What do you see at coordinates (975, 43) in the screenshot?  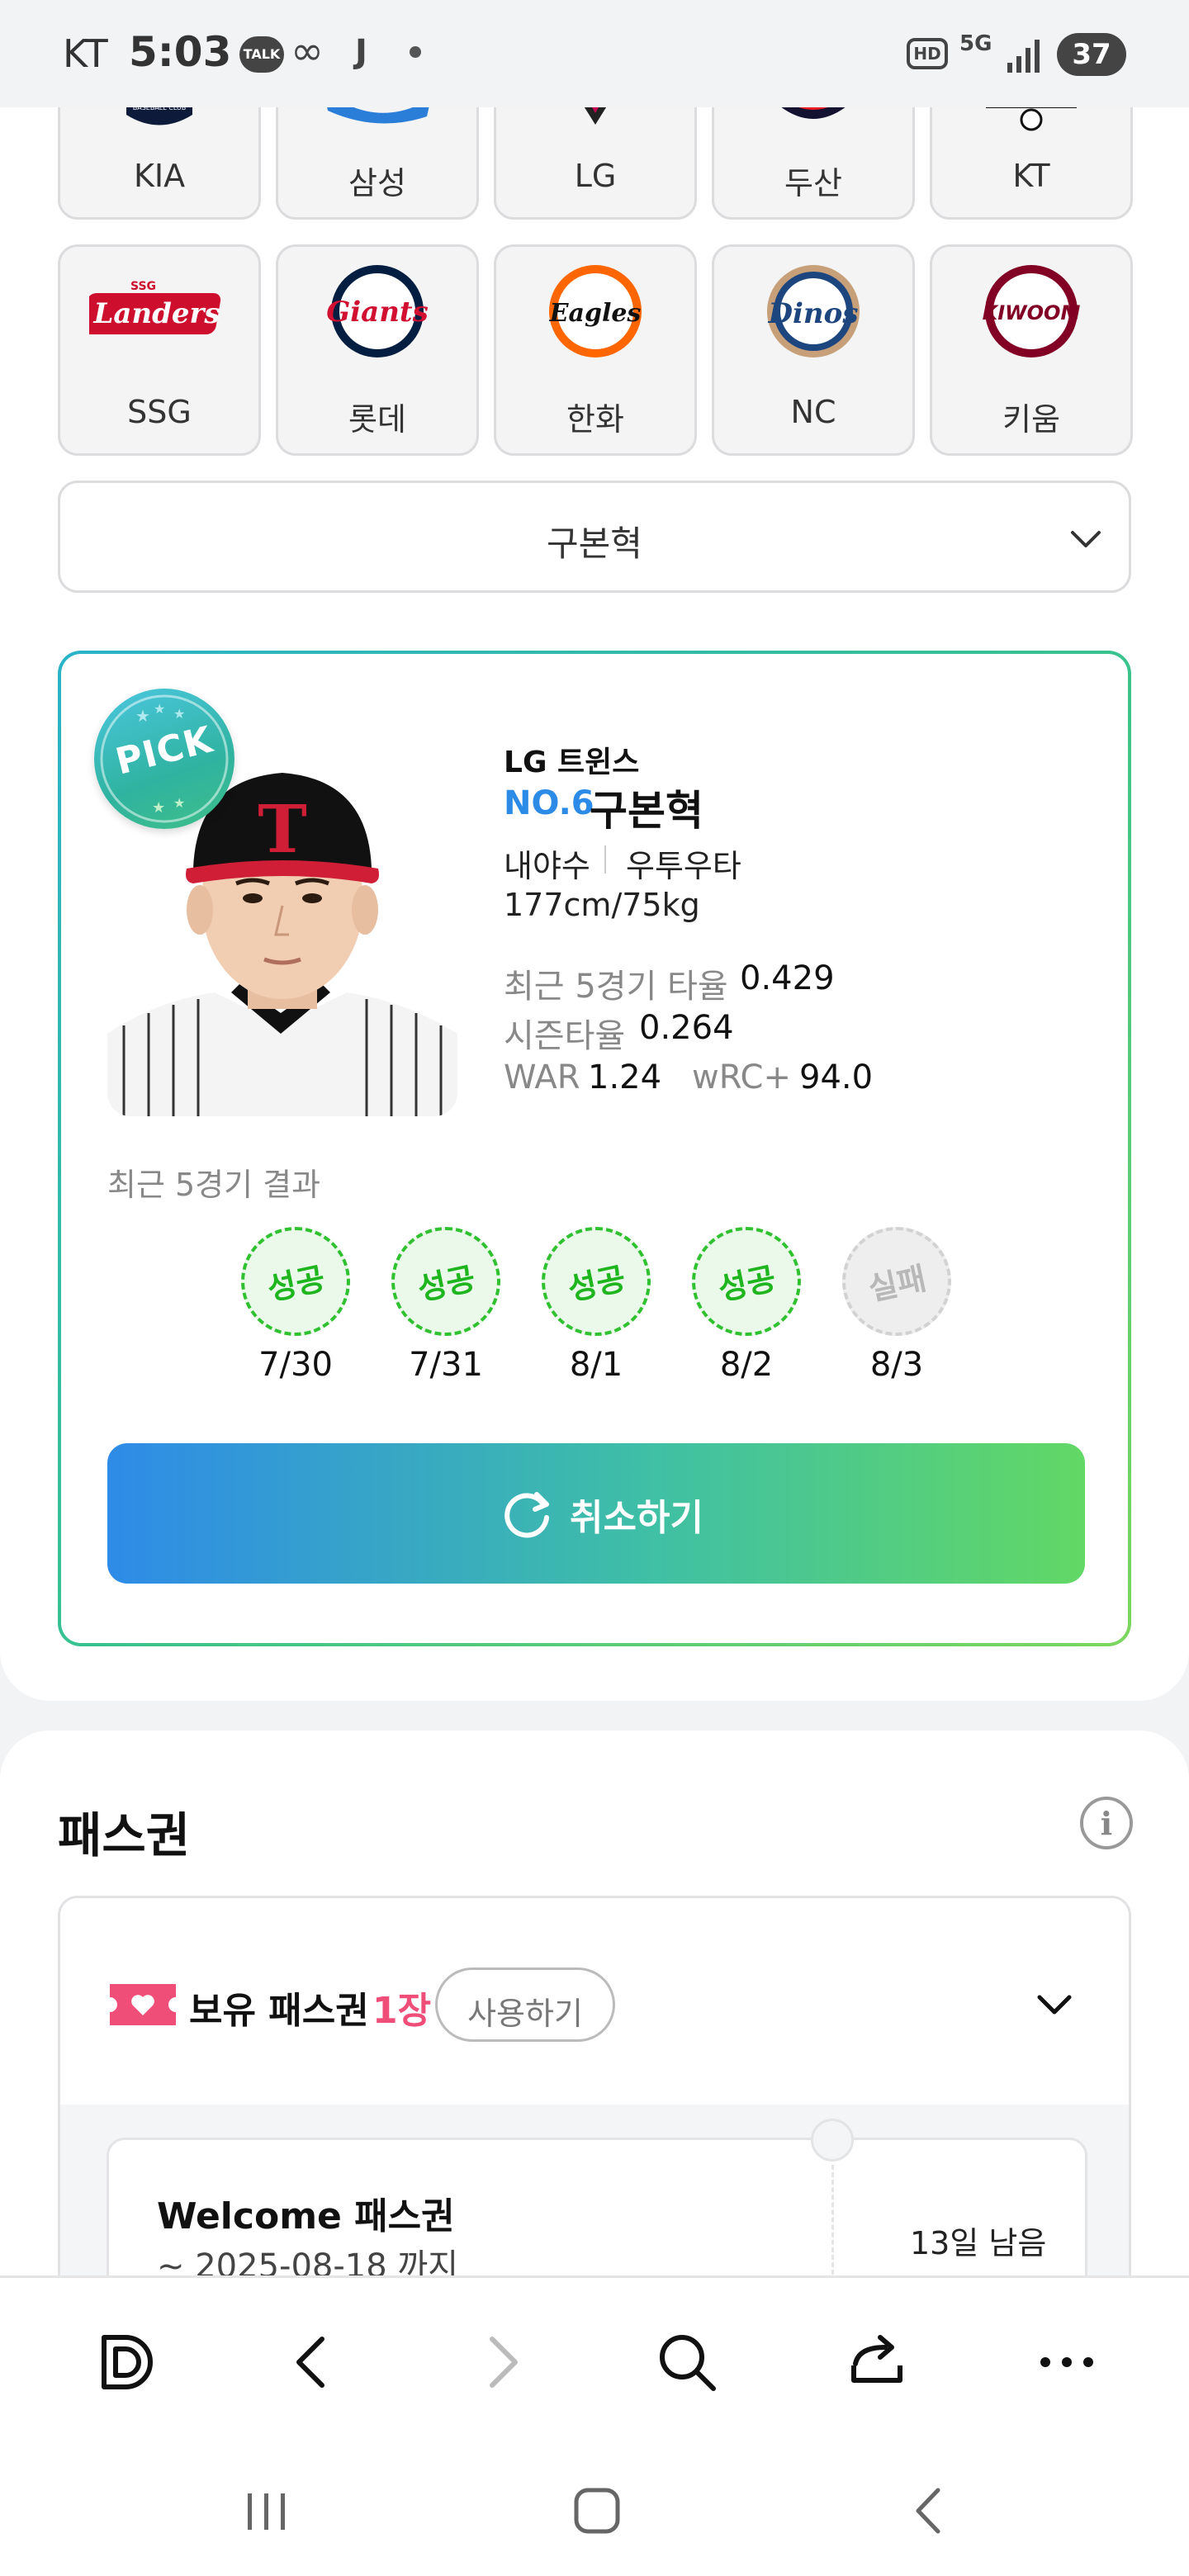 I see `network-5g-icon: 5G` at bounding box center [975, 43].